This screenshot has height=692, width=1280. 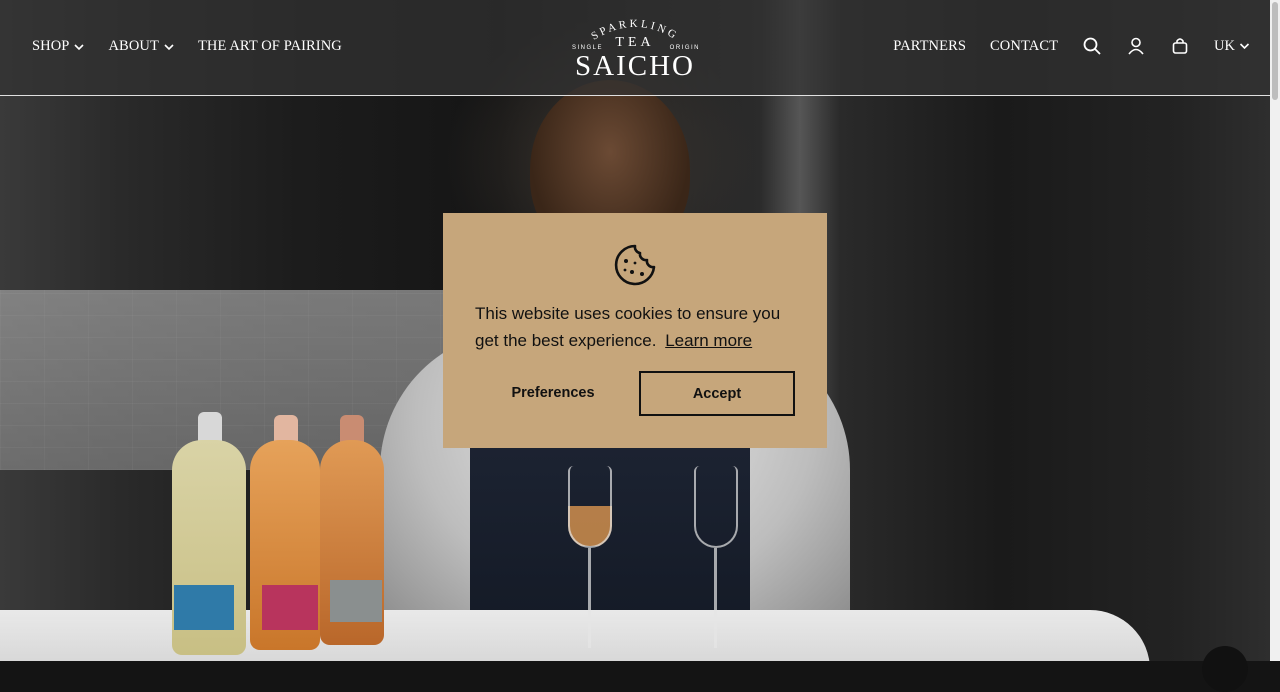 I want to click on nav-partners-label: PARTNERS, so click(x=930, y=45).